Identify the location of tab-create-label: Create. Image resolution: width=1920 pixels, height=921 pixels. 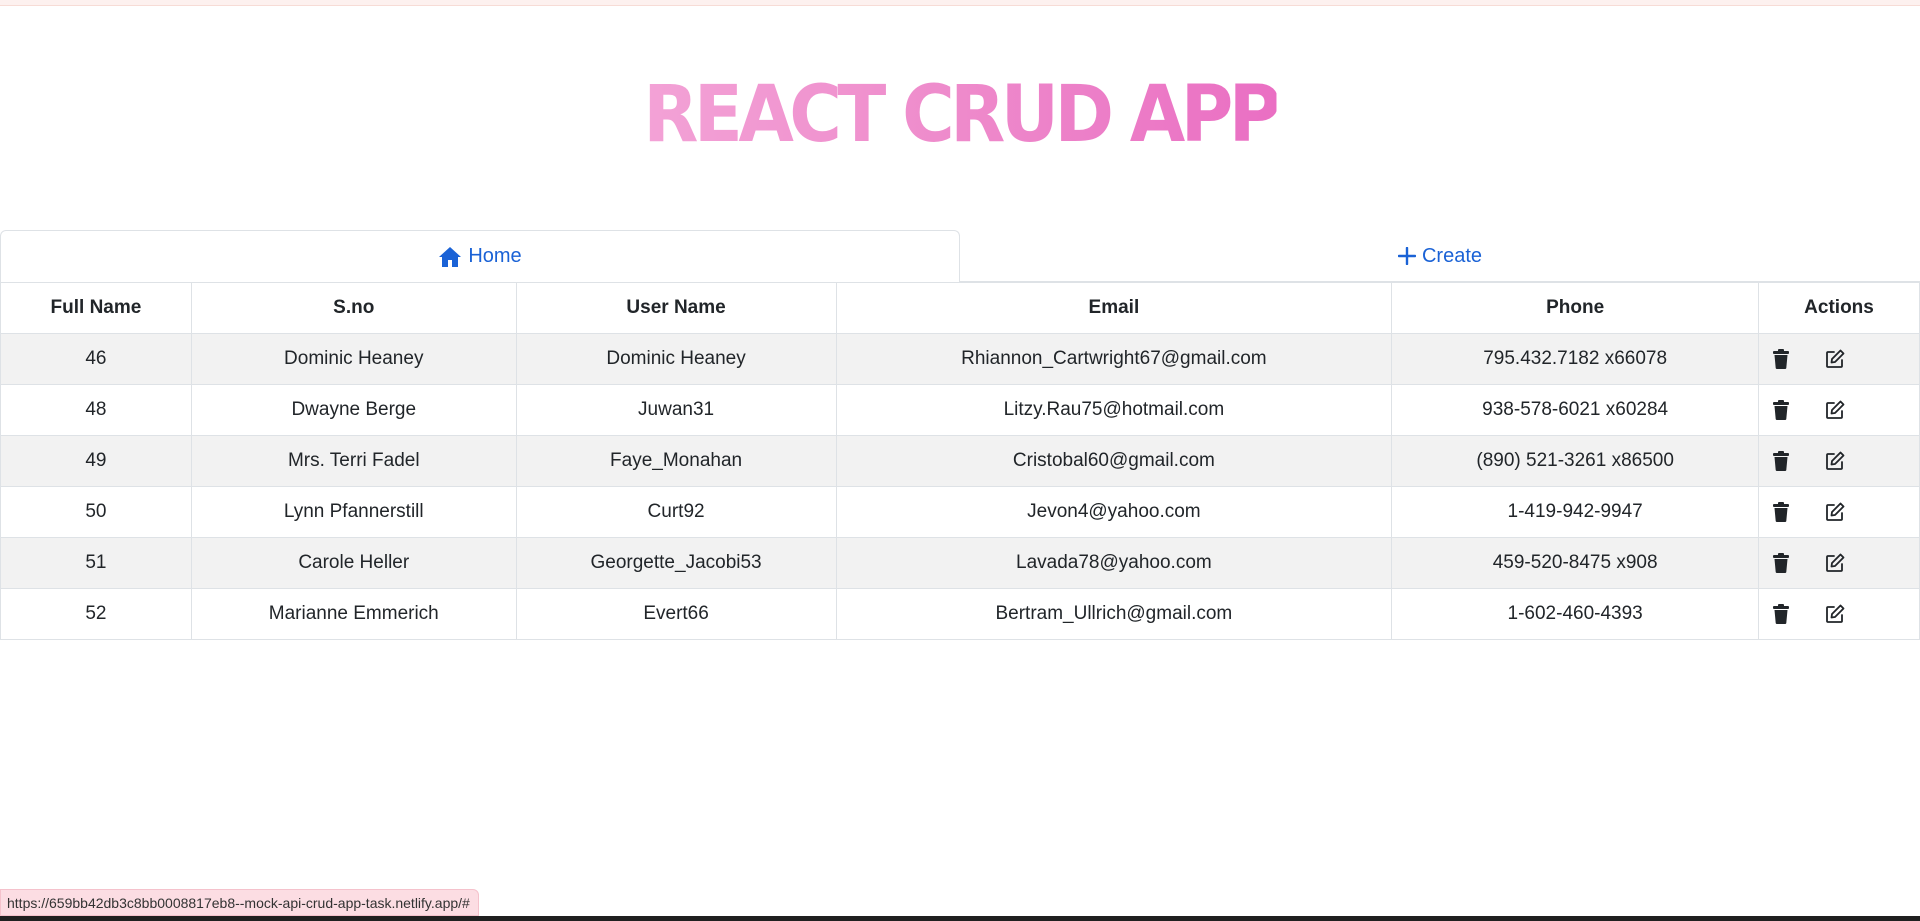
(1452, 255).